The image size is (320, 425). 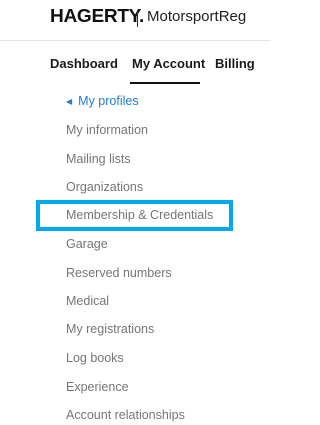 I want to click on site-name: MotorsportReg, so click(x=196, y=16).